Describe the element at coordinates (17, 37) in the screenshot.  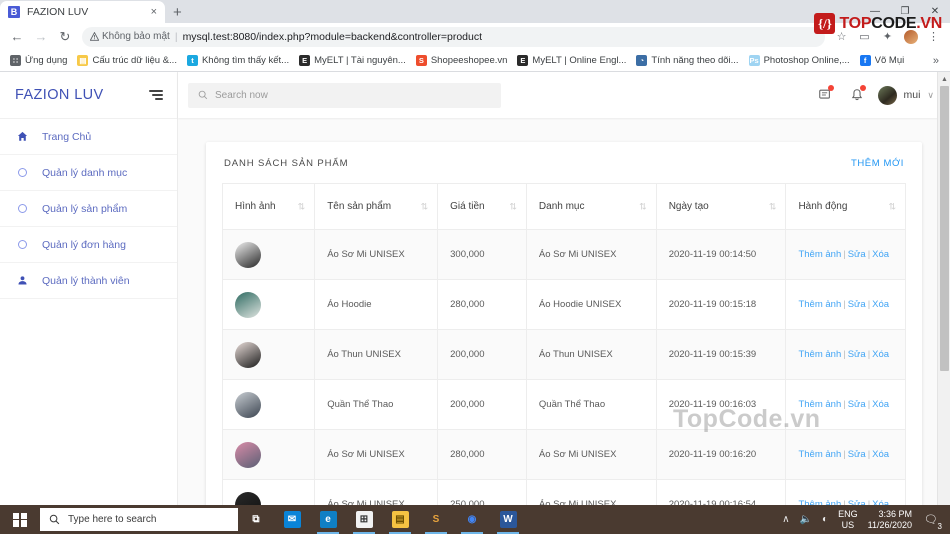
I see `back-icon: ←` at that location.